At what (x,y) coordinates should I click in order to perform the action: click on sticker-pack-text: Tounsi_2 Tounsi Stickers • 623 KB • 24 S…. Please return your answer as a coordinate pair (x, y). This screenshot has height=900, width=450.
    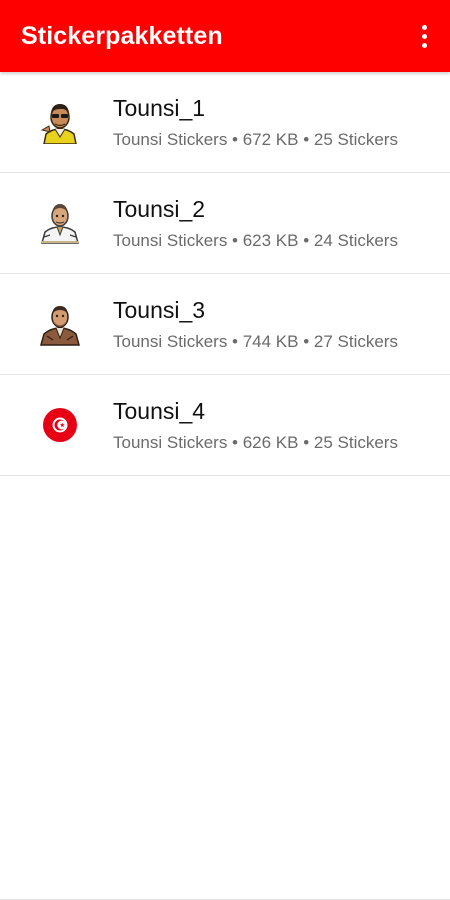
    Looking at the image, I should click on (281, 223).